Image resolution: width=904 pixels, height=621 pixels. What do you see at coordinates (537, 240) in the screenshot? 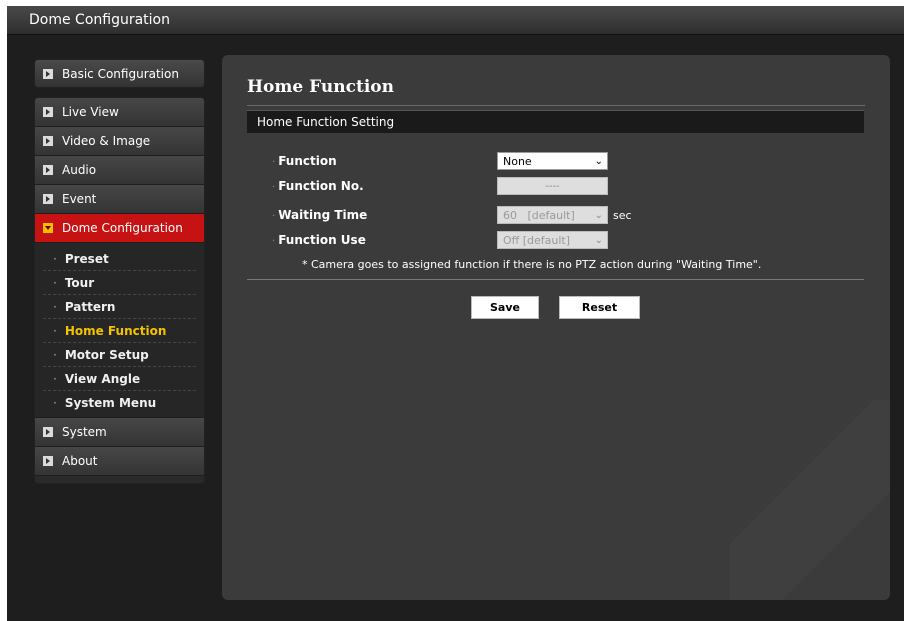
I see `function-use-select-value: Off [default]` at bounding box center [537, 240].